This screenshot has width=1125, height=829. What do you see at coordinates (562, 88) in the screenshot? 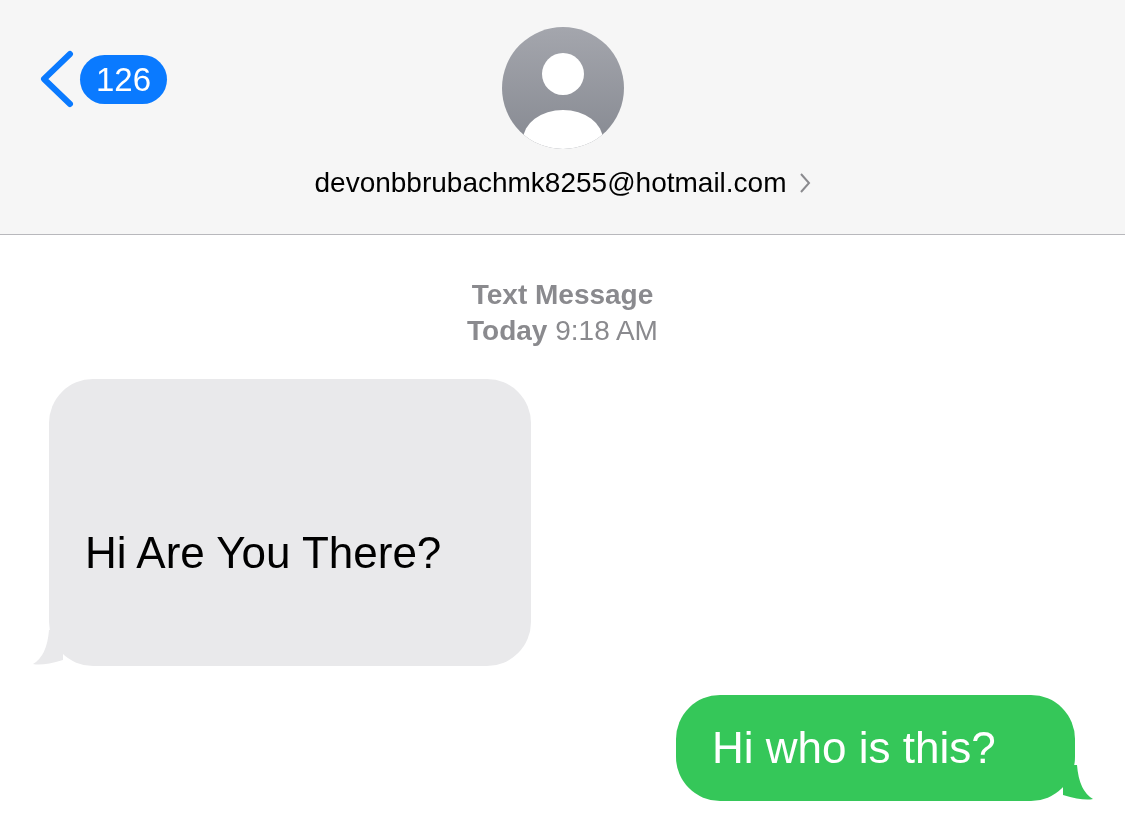
I see `avatar-icon` at bounding box center [562, 88].